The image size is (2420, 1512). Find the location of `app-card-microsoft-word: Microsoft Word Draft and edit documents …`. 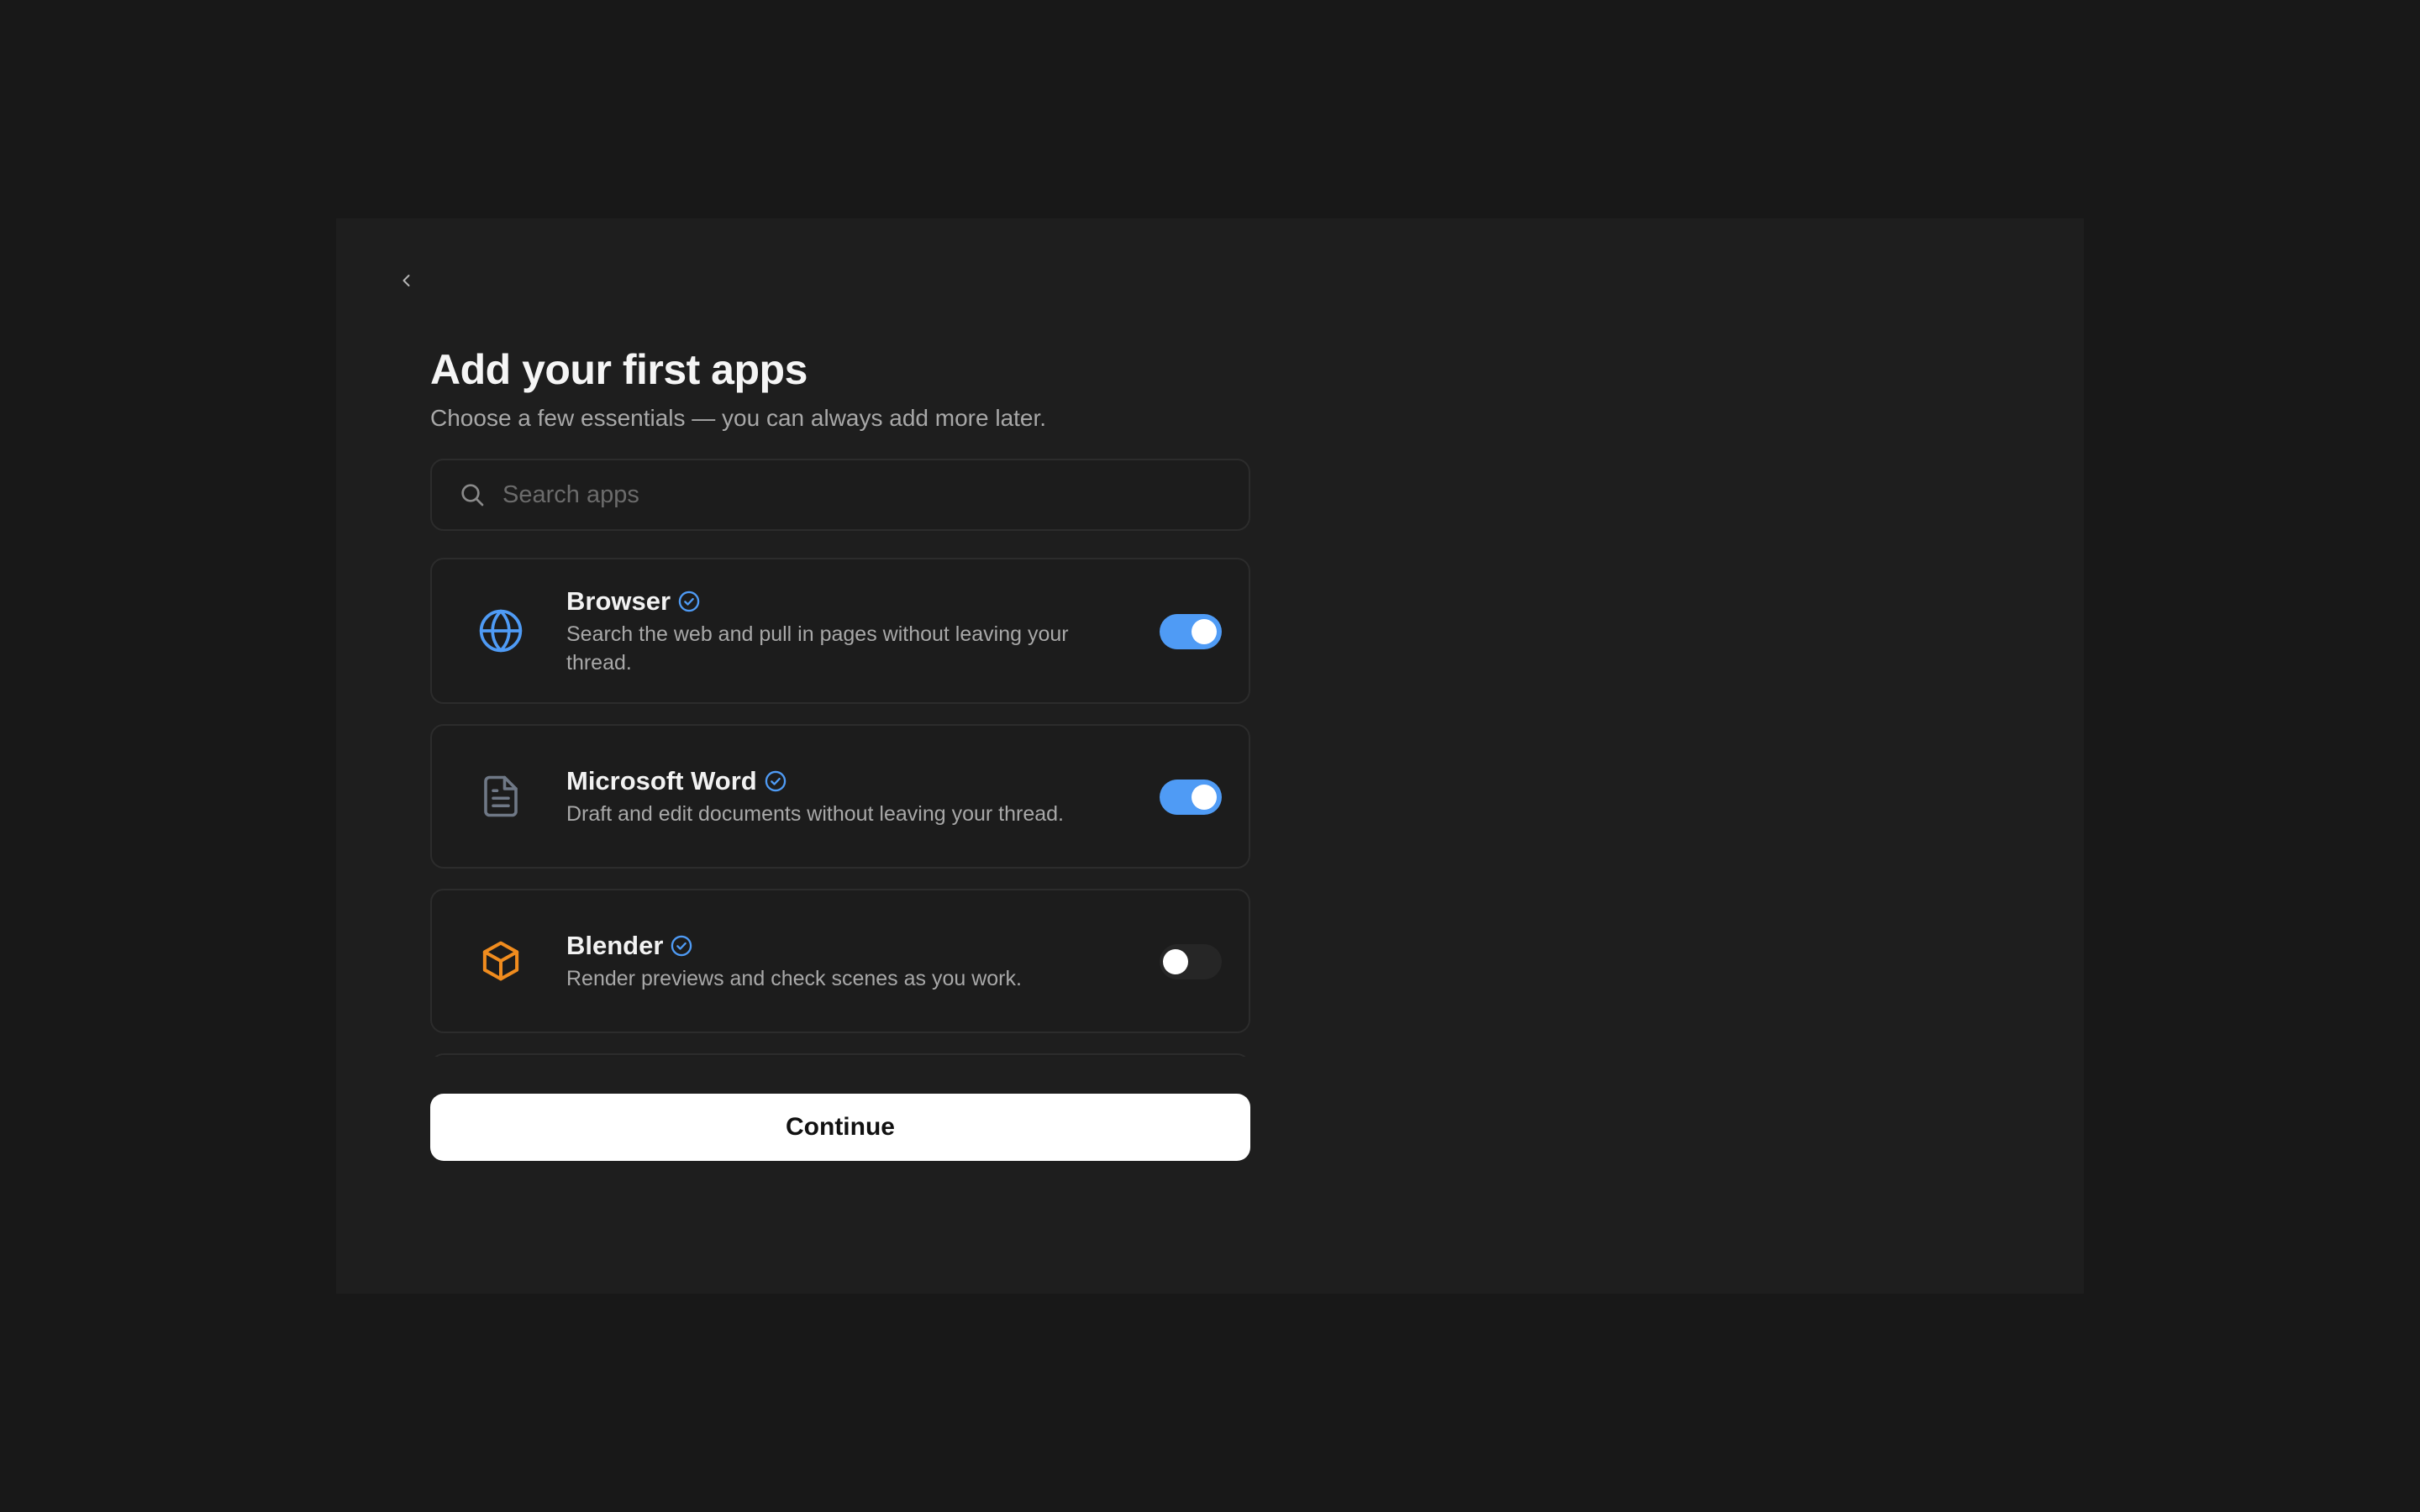

app-card-microsoft-word: Microsoft Word Draft and edit documents … is located at coordinates (840, 796).